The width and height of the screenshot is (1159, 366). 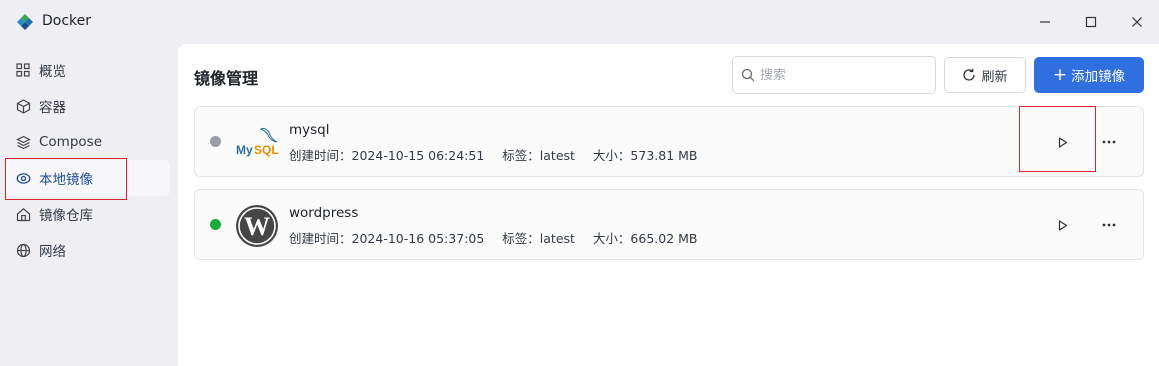 What do you see at coordinates (215, 224) in the screenshot?
I see `status-dot-running` at bounding box center [215, 224].